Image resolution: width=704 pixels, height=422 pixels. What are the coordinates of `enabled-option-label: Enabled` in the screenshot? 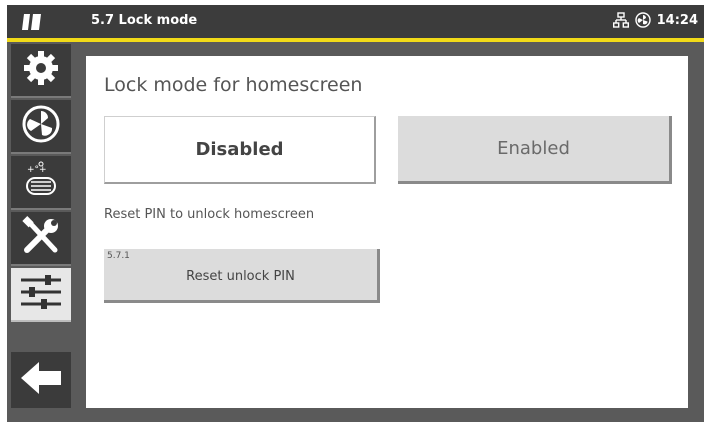 It's located at (533, 148).